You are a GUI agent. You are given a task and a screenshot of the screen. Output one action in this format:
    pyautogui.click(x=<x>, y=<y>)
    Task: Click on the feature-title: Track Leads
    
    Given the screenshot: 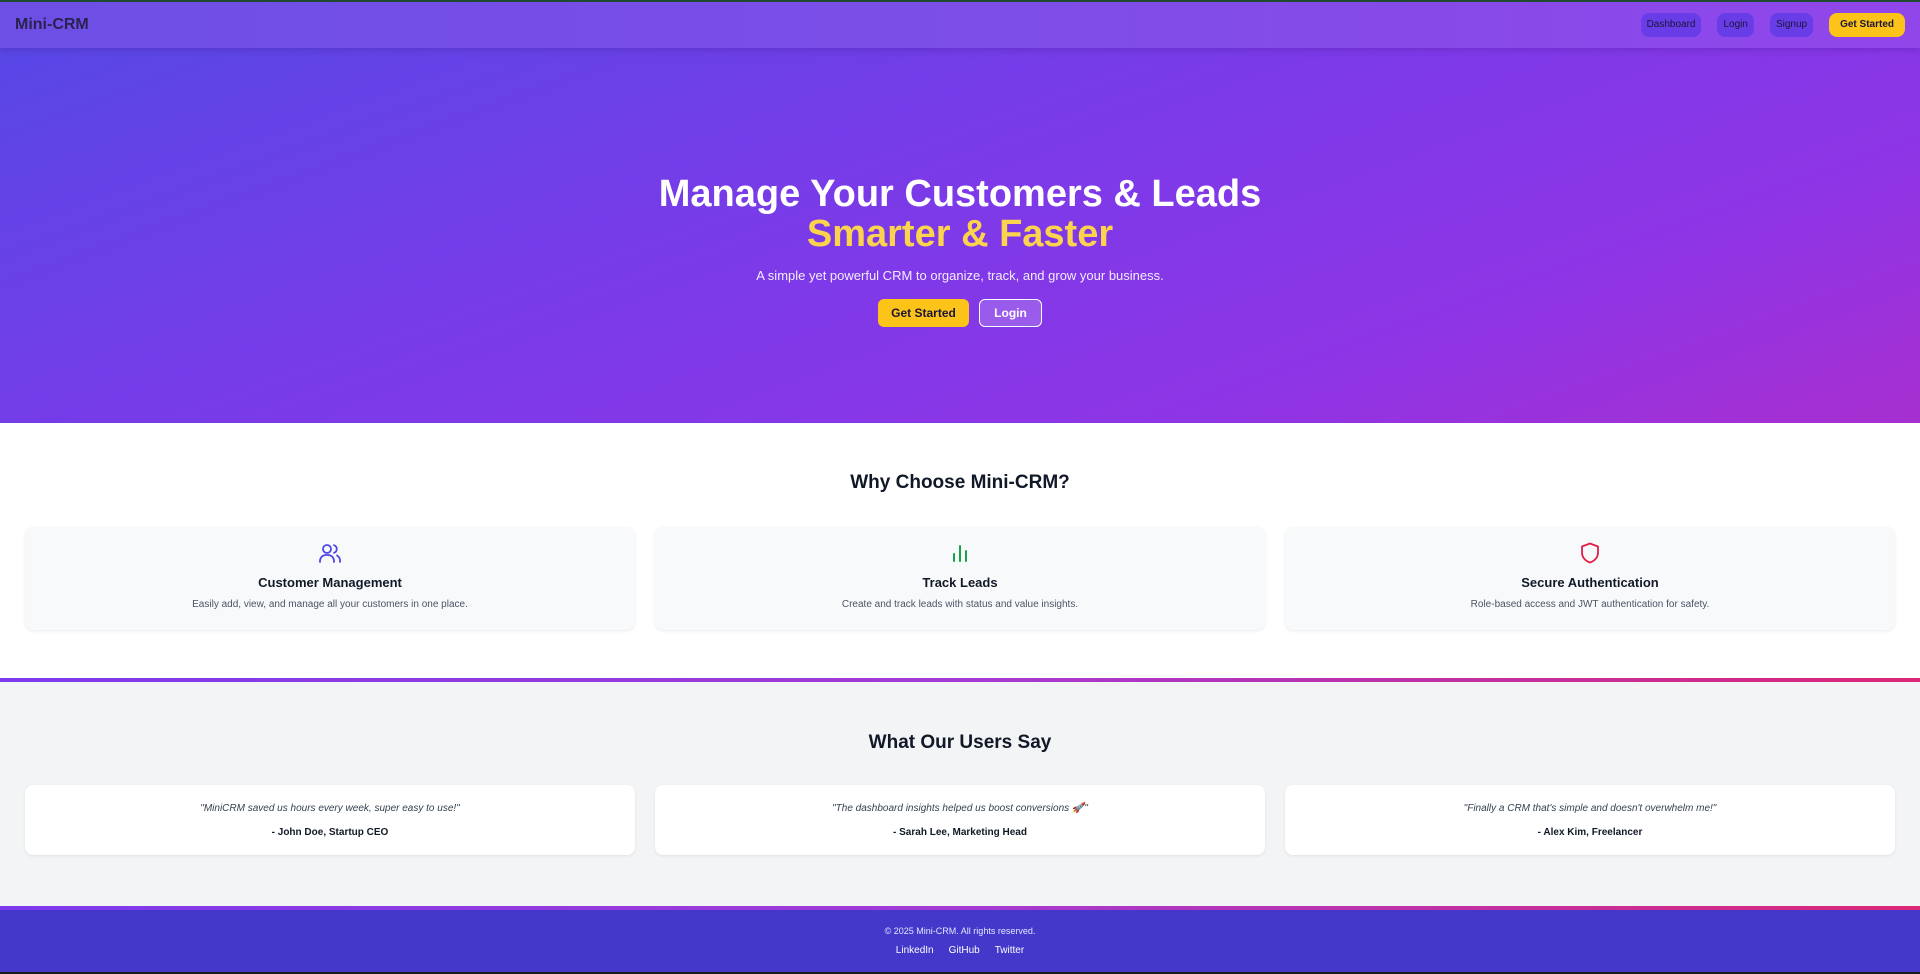 What is the action you would take?
    pyautogui.click(x=960, y=582)
    